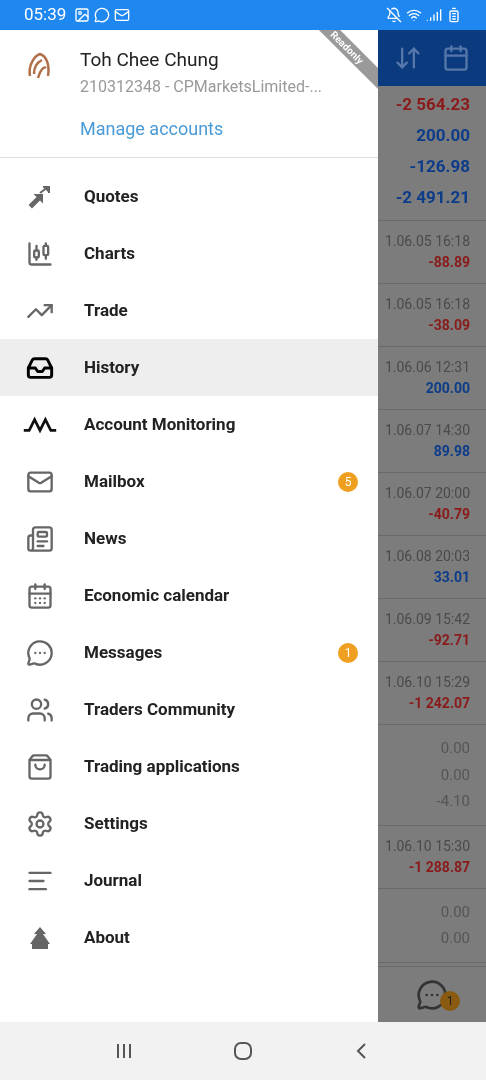  I want to click on newspaper-icon, so click(40, 538).